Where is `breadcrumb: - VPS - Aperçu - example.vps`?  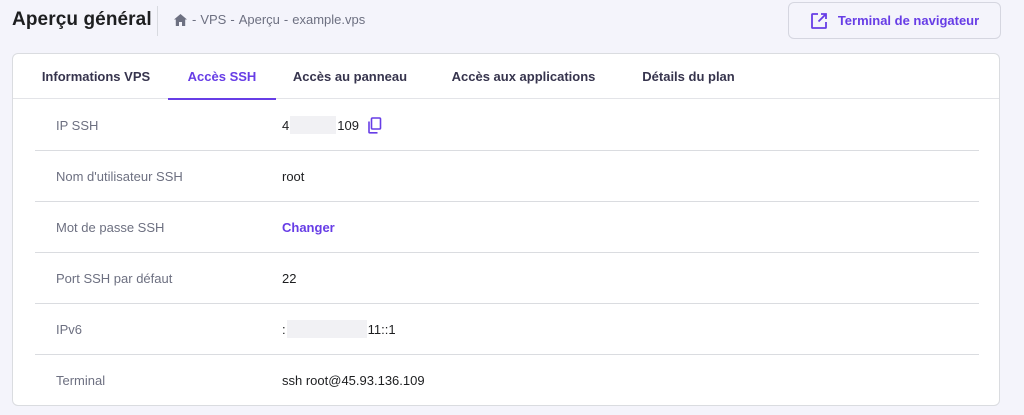 breadcrumb: - VPS - Aperçu - example.vps is located at coordinates (269, 19).